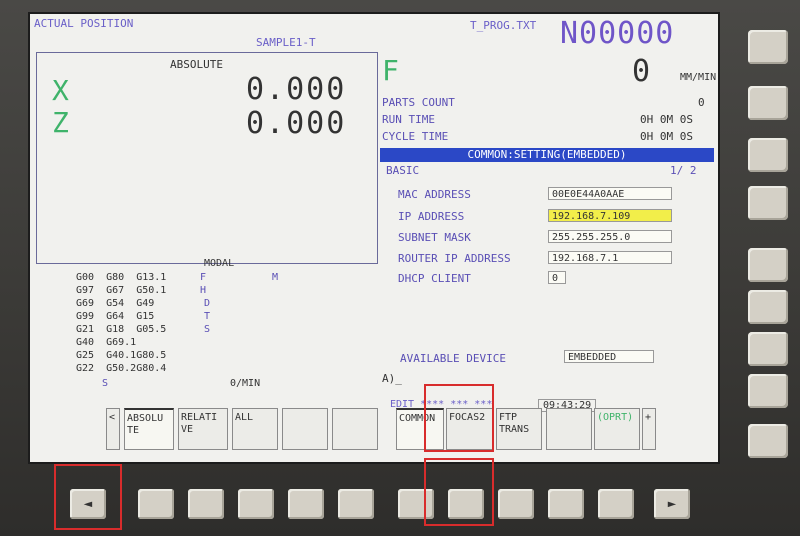 The image size is (800, 536). What do you see at coordinates (60, 90) in the screenshot?
I see `axis-x-label: X` at bounding box center [60, 90].